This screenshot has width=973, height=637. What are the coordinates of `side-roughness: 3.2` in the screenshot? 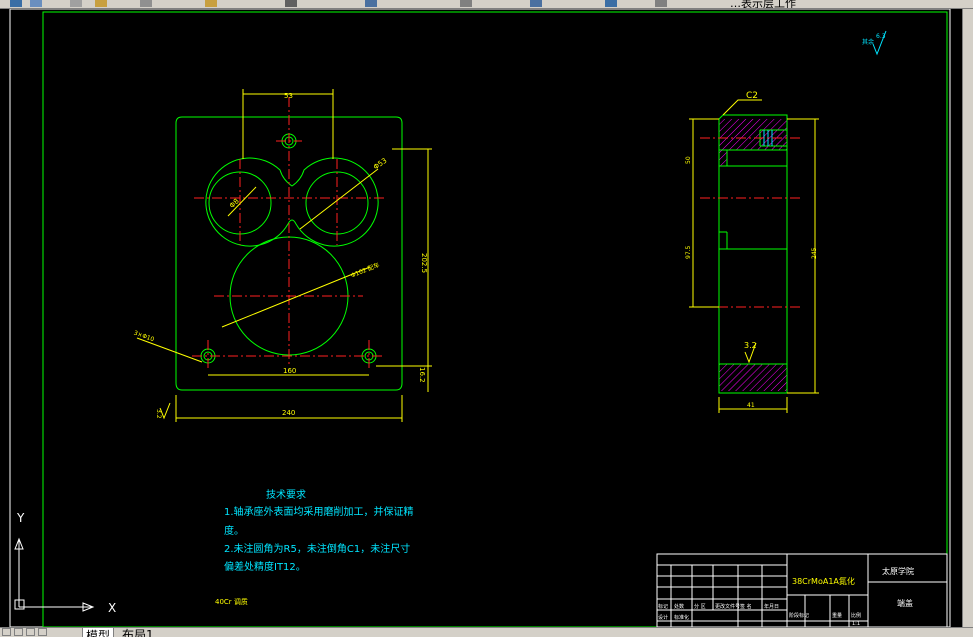 It's located at (750, 345).